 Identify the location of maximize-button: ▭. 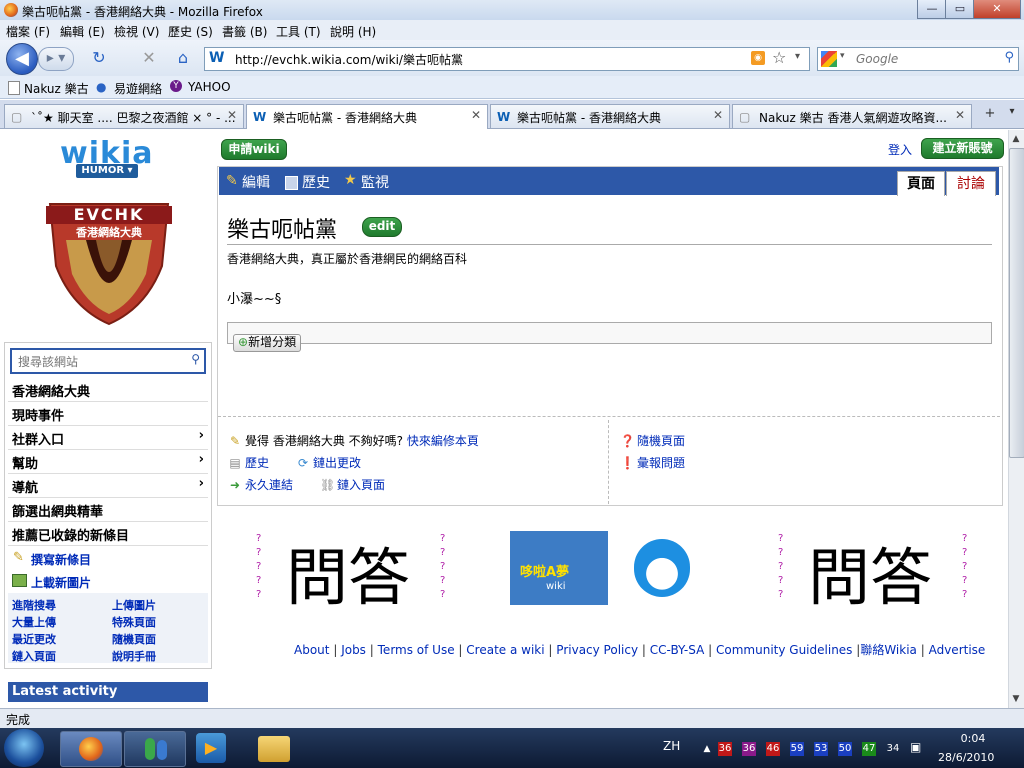
(960, 9).